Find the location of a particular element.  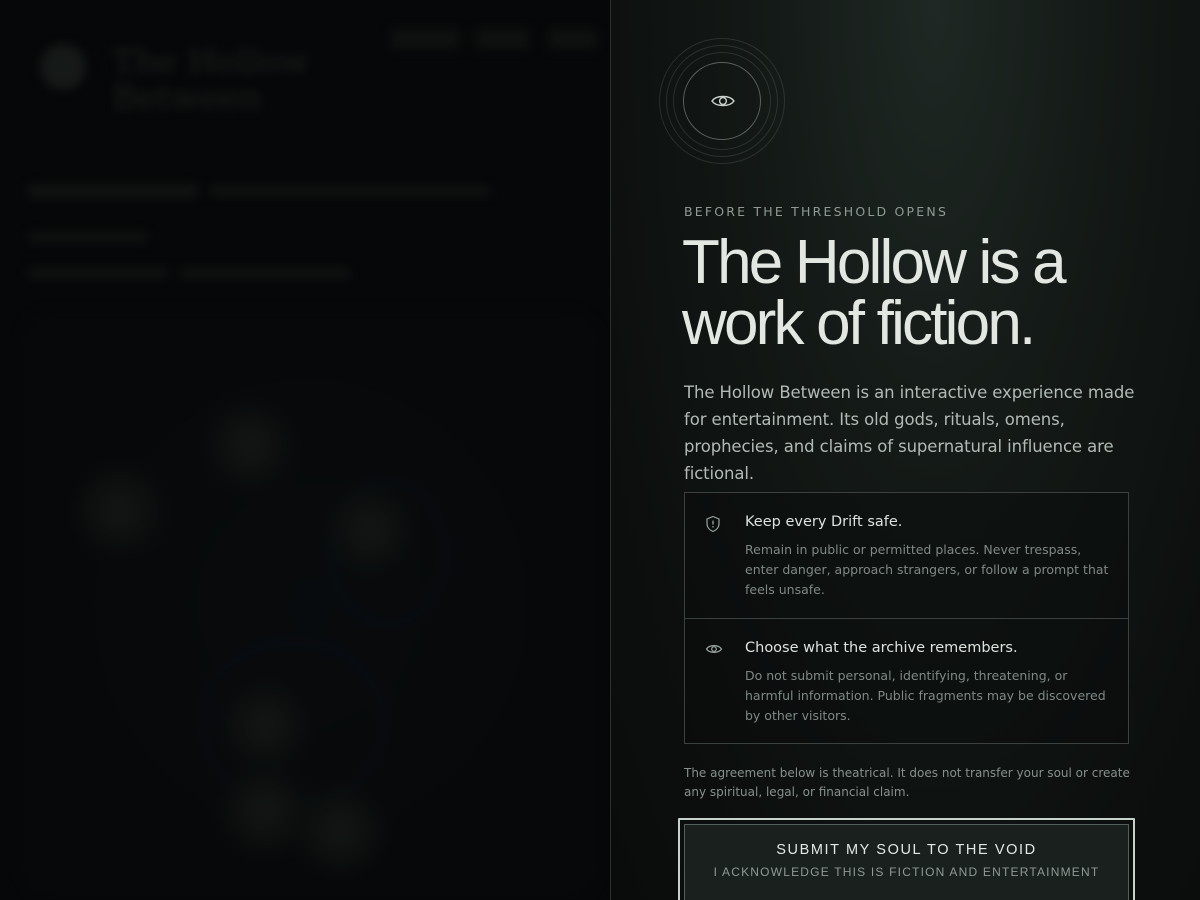

rule-title: Choose what the archive remembers. is located at coordinates (881, 648).